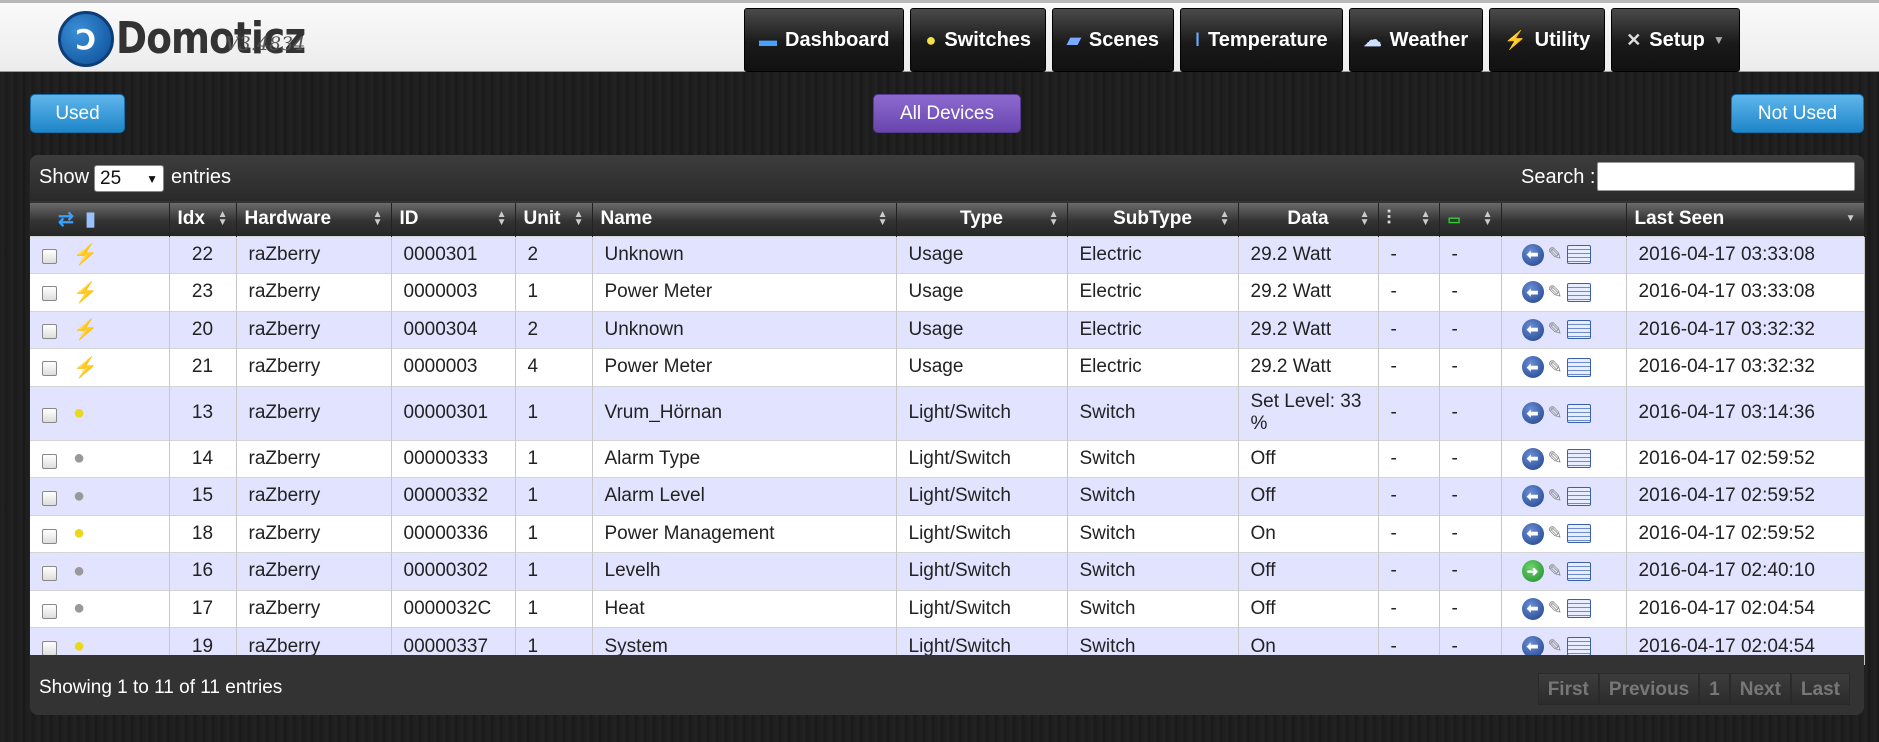 The height and width of the screenshot is (742, 1879). I want to click on col-id: ID ▲ ▼, so click(453, 219).